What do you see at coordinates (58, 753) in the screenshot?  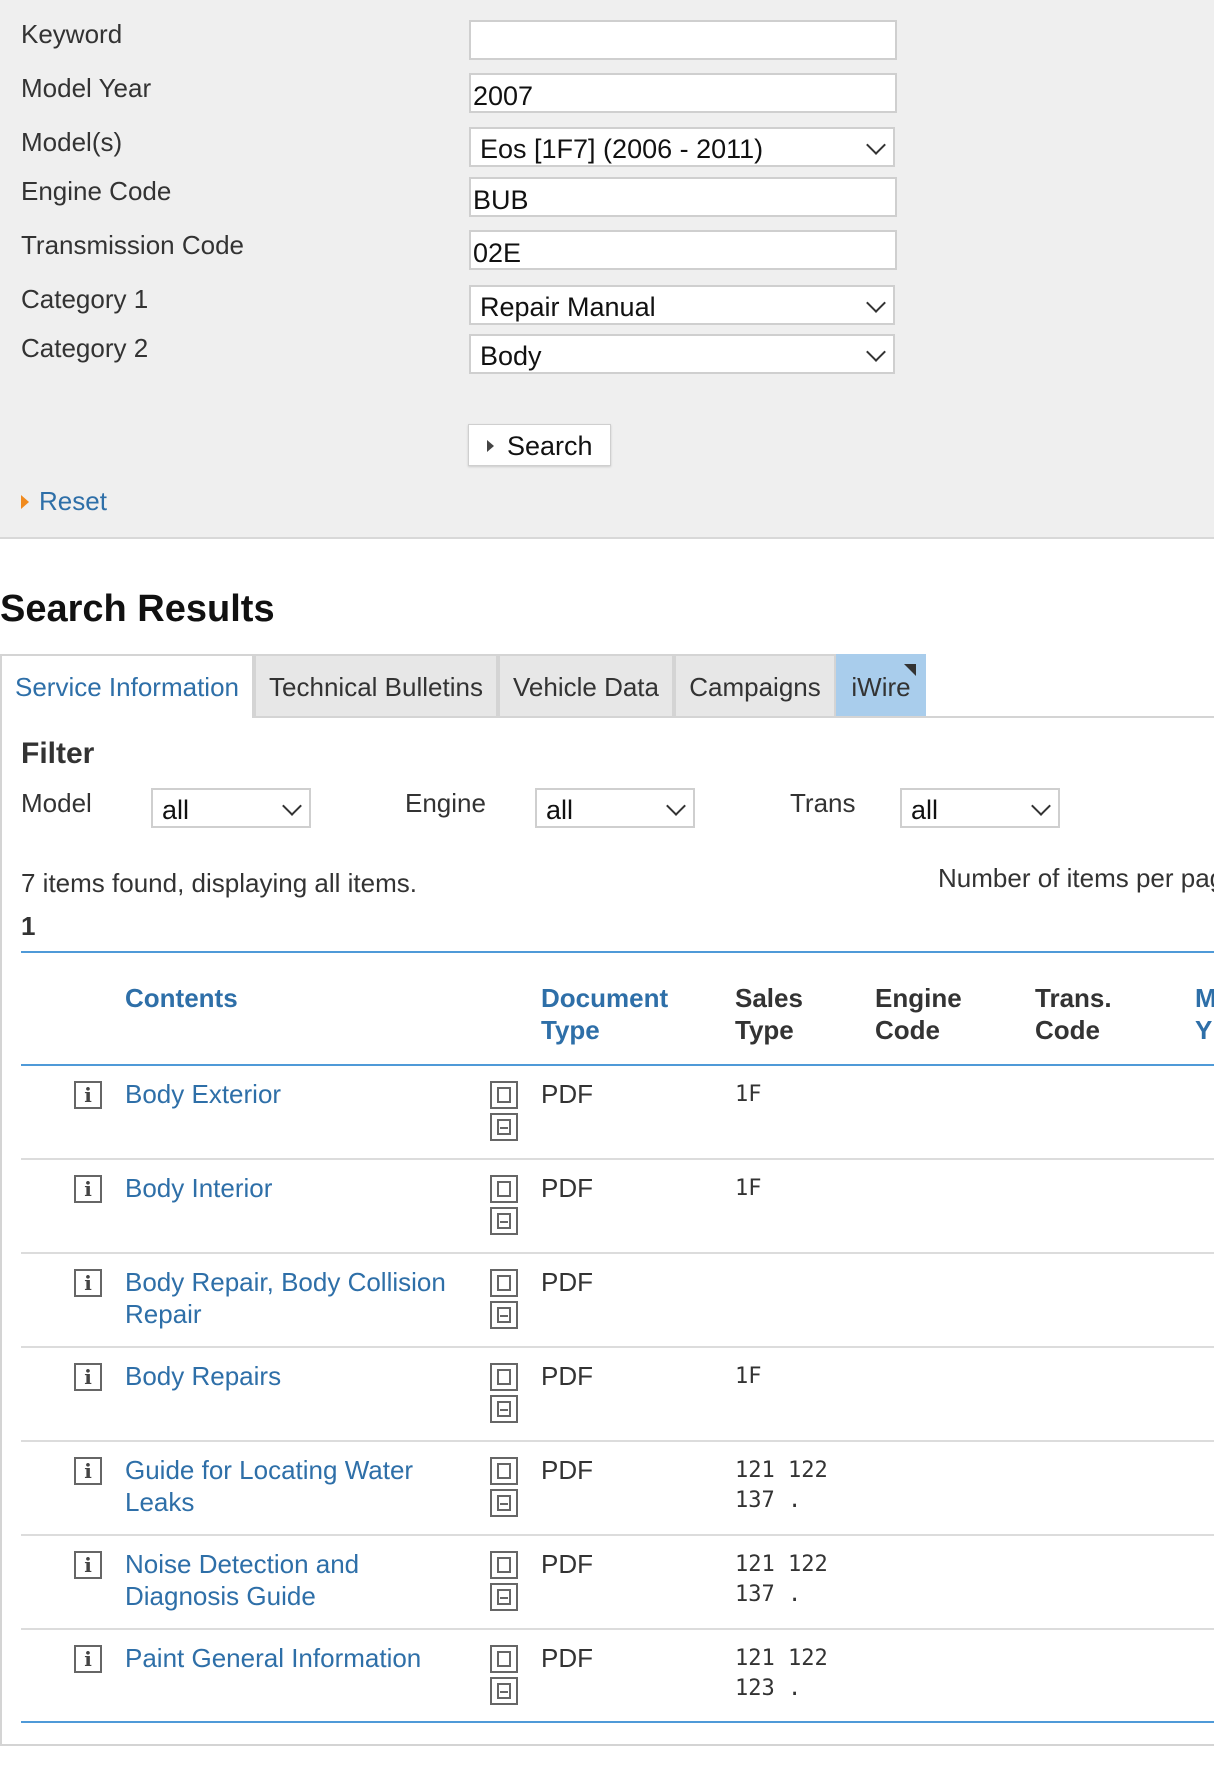 I see `filter-title: Filter` at bounding box center [58, 753].